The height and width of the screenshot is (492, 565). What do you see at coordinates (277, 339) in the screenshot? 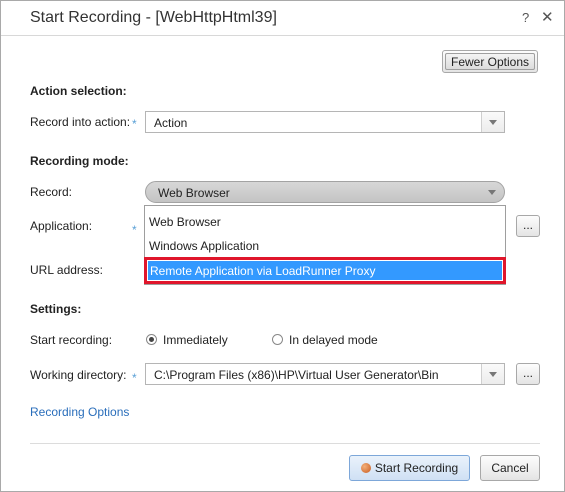
I see `delayed-mode-radio` at bounding box center [277, 339].